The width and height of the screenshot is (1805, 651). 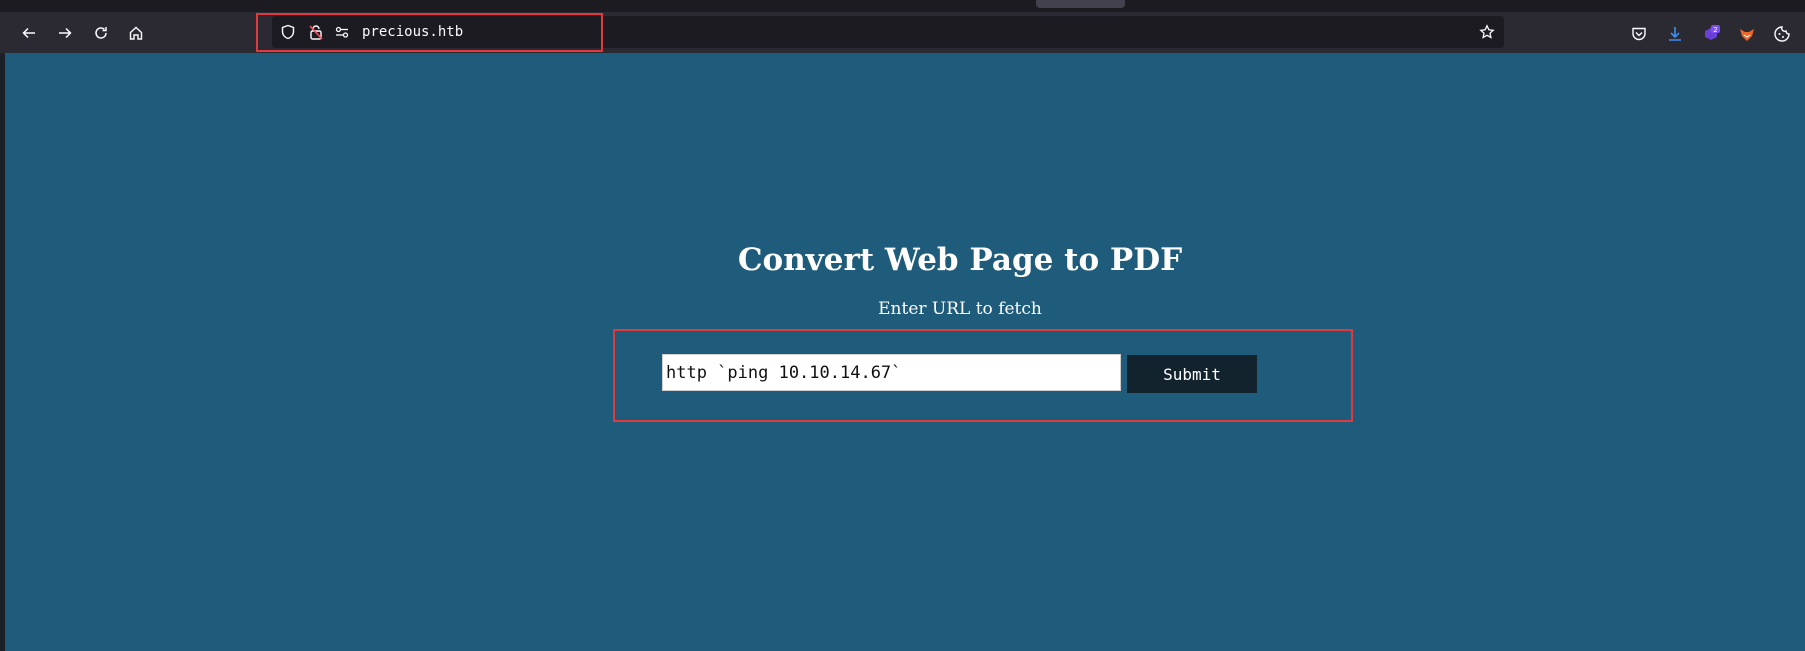 I want to click on reload-icon, so click(x=101, y=33).